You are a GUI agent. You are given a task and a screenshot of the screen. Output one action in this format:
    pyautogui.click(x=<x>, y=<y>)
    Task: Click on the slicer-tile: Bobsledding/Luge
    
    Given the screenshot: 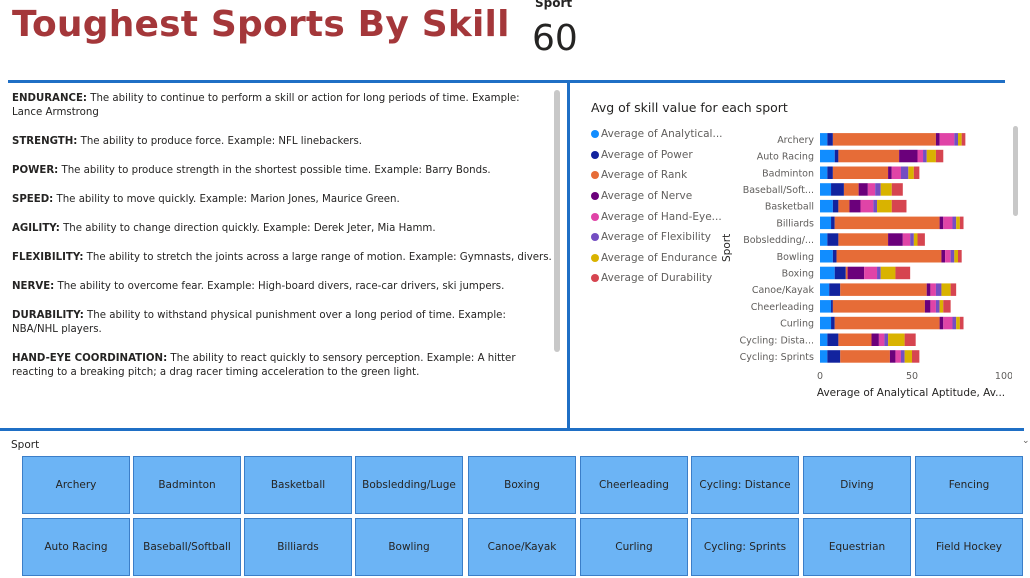 What is the action you would take?
    pyautogui.click(x=409, y=485)
    